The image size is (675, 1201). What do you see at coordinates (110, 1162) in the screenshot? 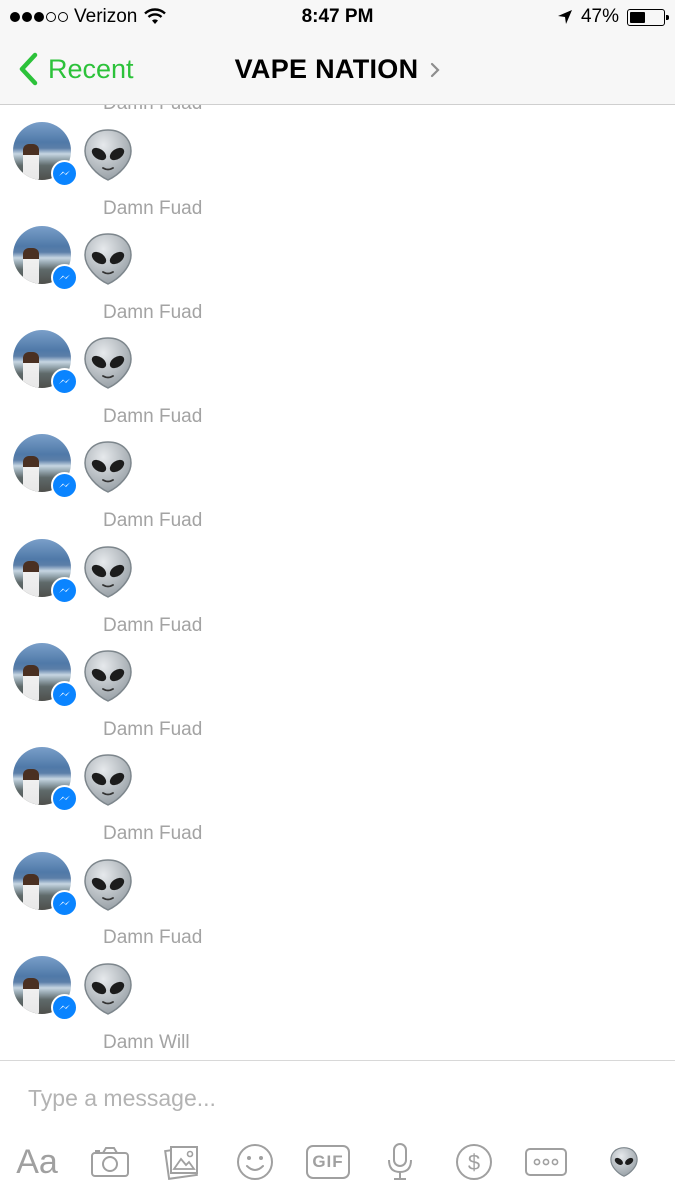
I see `camera-icon` at bounding box center [110, 1162].